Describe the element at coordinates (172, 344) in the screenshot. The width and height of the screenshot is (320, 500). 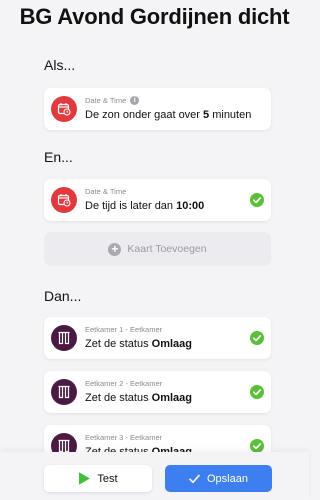
I see `then-card-1-text-bold: Omlaag` at that location.